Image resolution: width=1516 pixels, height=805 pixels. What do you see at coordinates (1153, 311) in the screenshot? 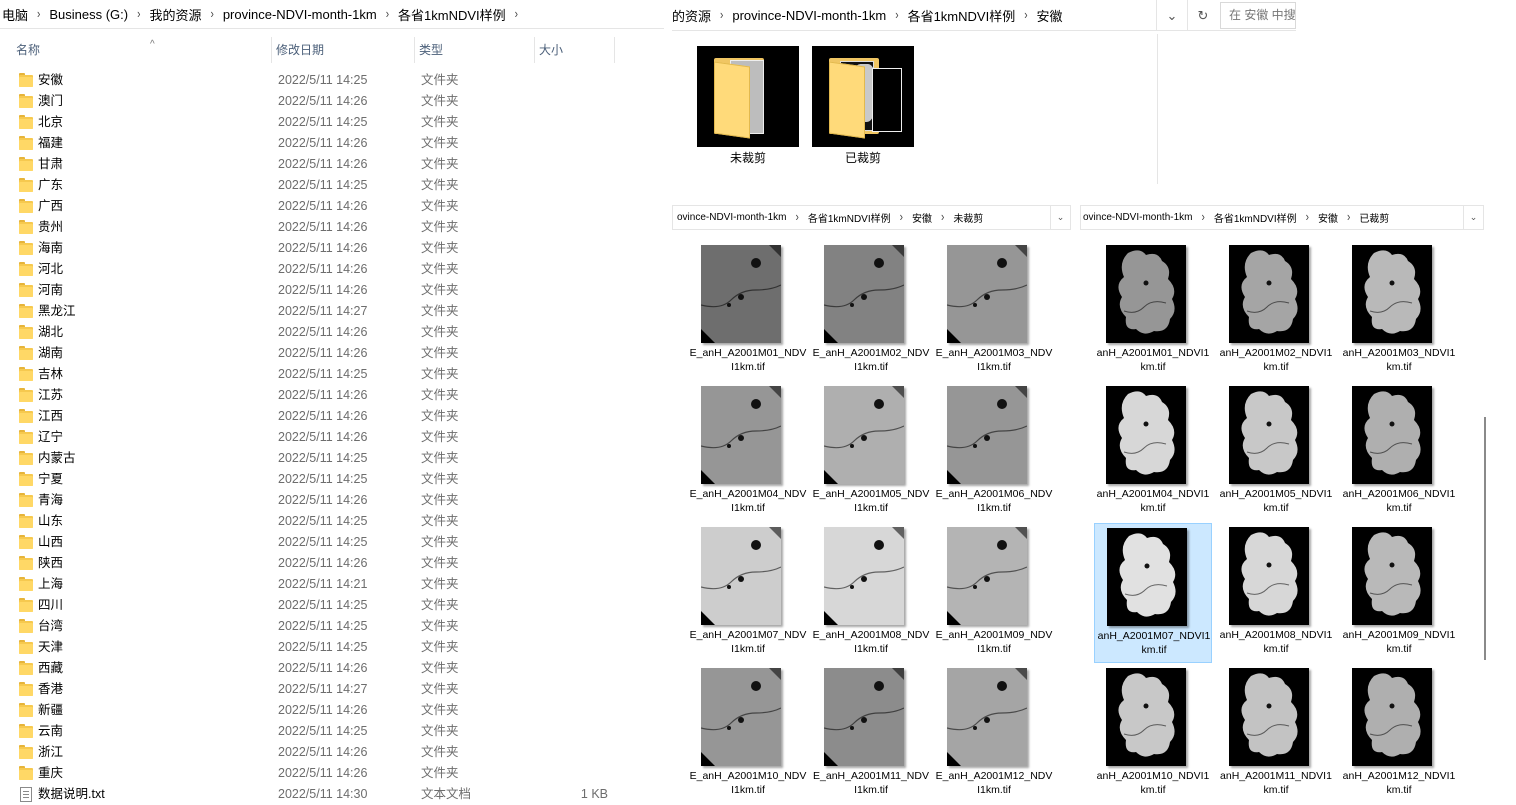
I see `file-tile: anH_A2001M01_NDVI1 km.tif` at bounding box center [1153, 311].